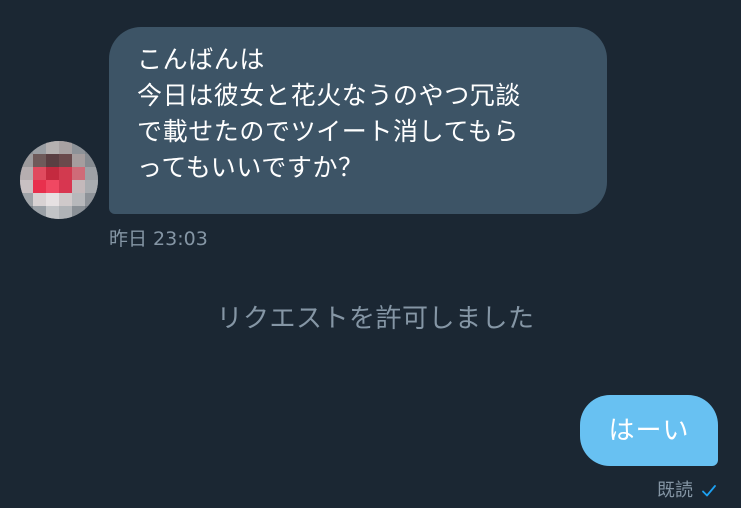 The width and height of the screenshot is (741, 508). What do you see at coordinates (328, 131) in the screenshot?
I see `incoming-message-line: で載せたのでツイート消してもら` at bounding box center [328, 131].